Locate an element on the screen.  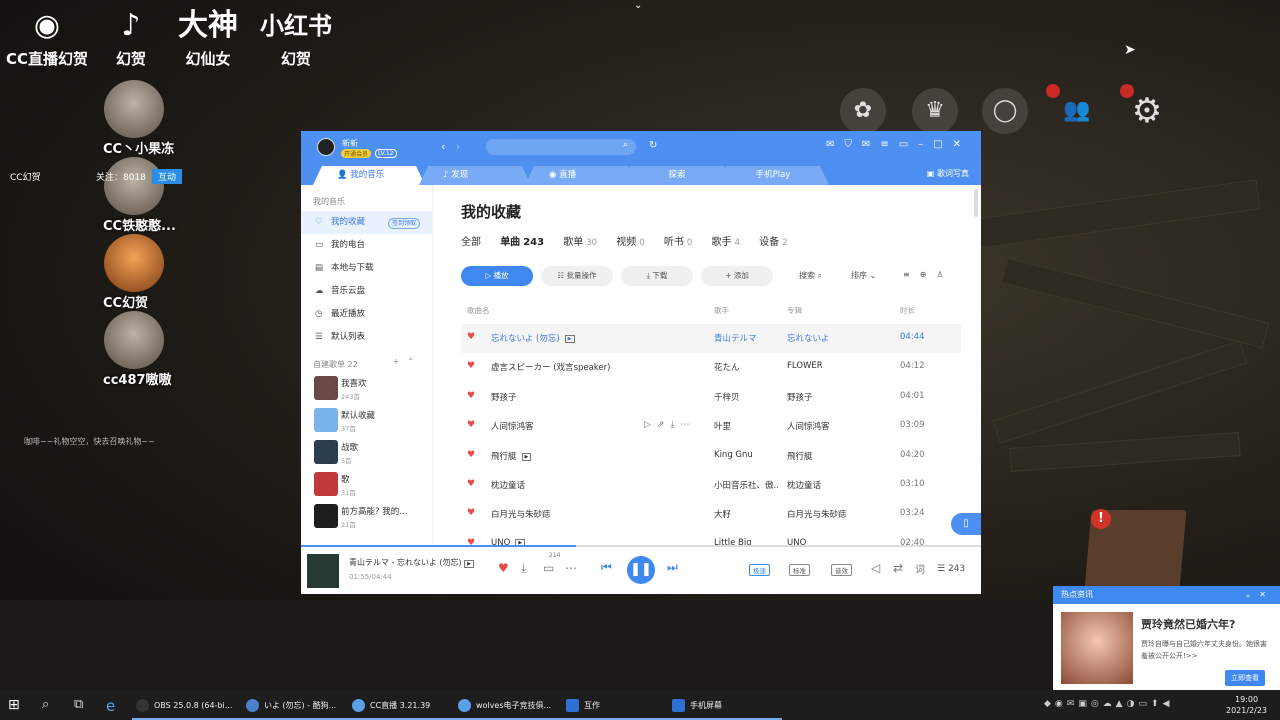
previous-icon: ⏮ is located at coordinates (606, 567).